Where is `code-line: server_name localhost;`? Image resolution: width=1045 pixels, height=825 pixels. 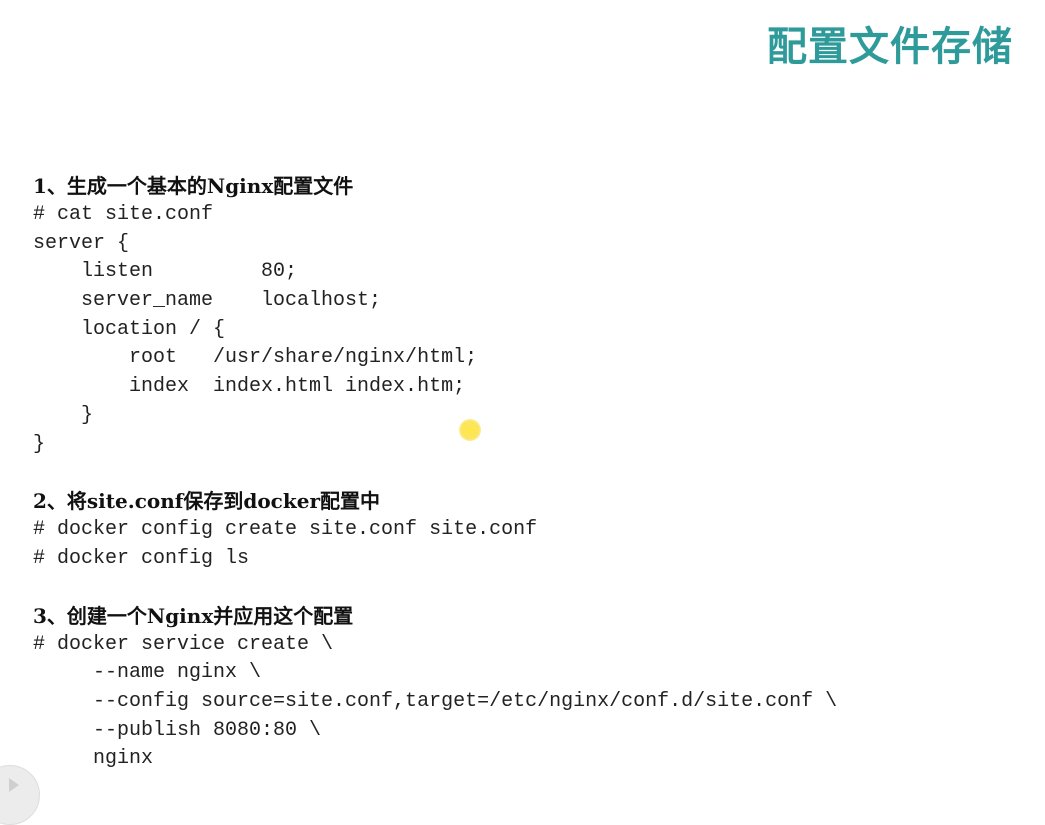
code-line: server_name localhost; is located at coordinates (207, 301).